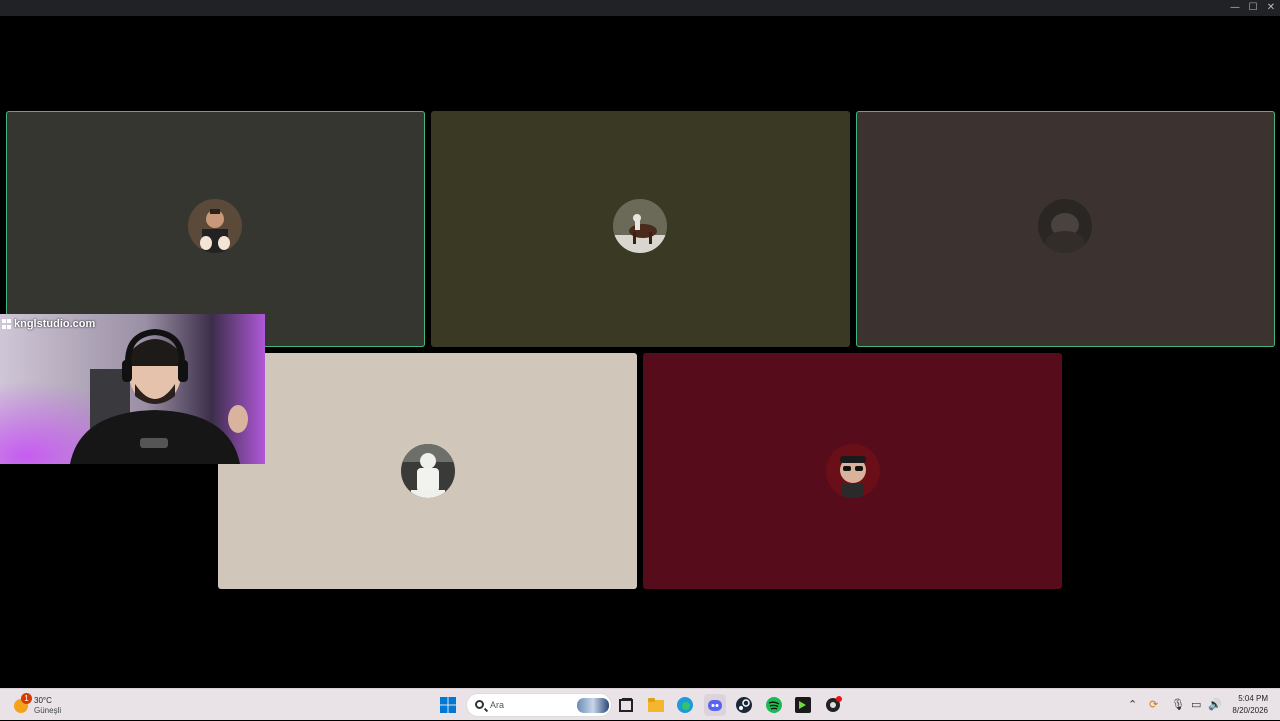 This screenshot has height=721, width=1280. I want to click on watermark: knglstudio.com, so click(48, 324).